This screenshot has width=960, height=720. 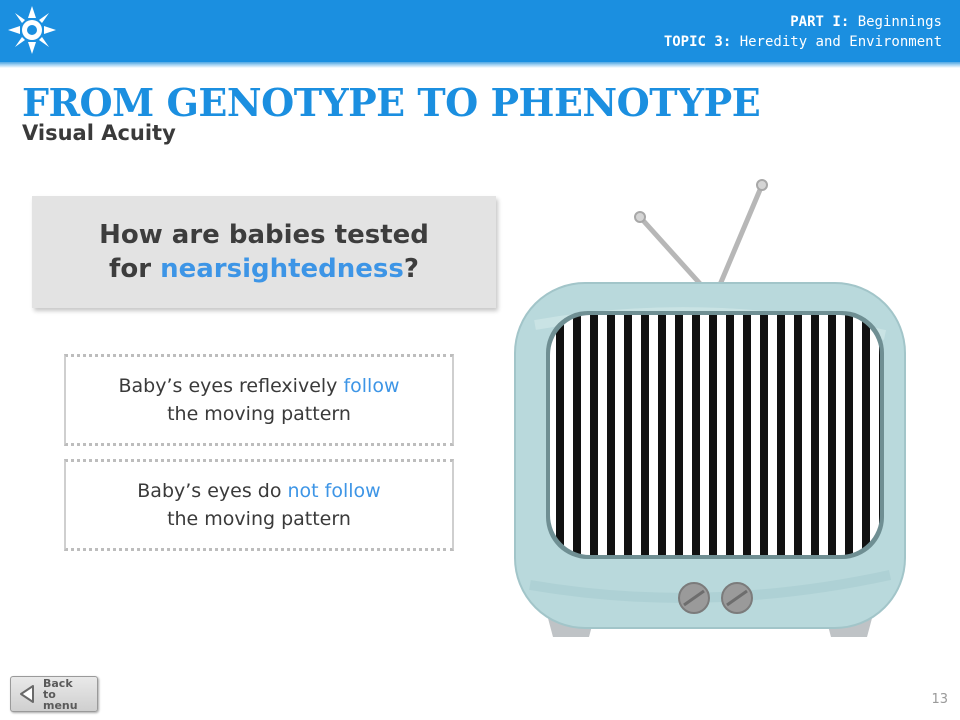 I want to click on question-suffix: ?, so click(x=411, y=269).